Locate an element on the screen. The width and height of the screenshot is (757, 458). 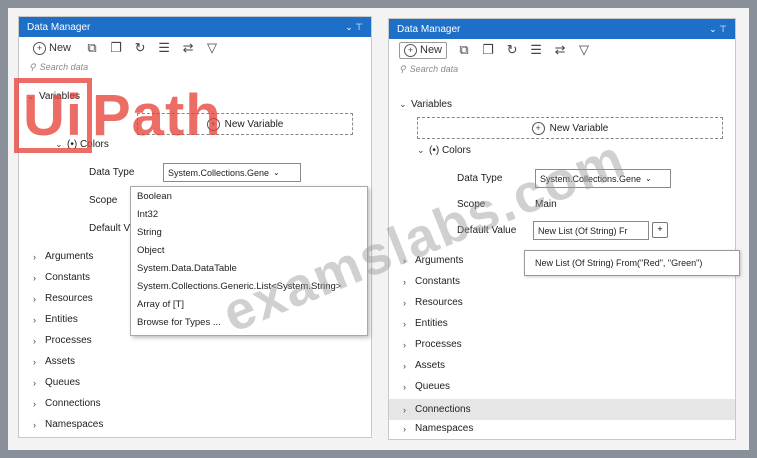
default-value-label: Default V is located at coordinates (110, 228).